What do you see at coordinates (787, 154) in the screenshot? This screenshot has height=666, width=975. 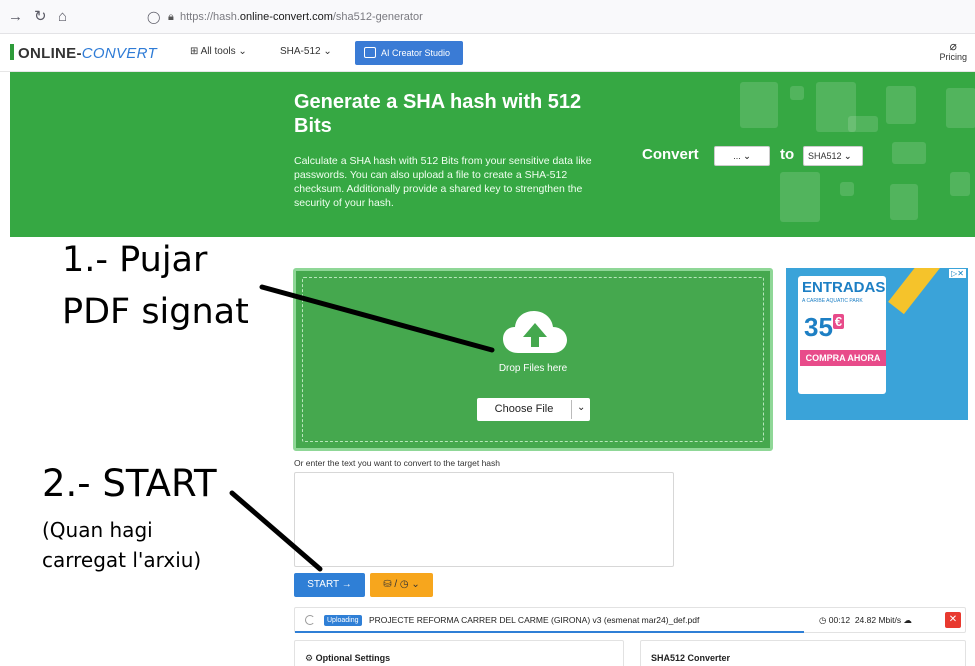 I see `to-label: to` at bounding box center [787, 154].